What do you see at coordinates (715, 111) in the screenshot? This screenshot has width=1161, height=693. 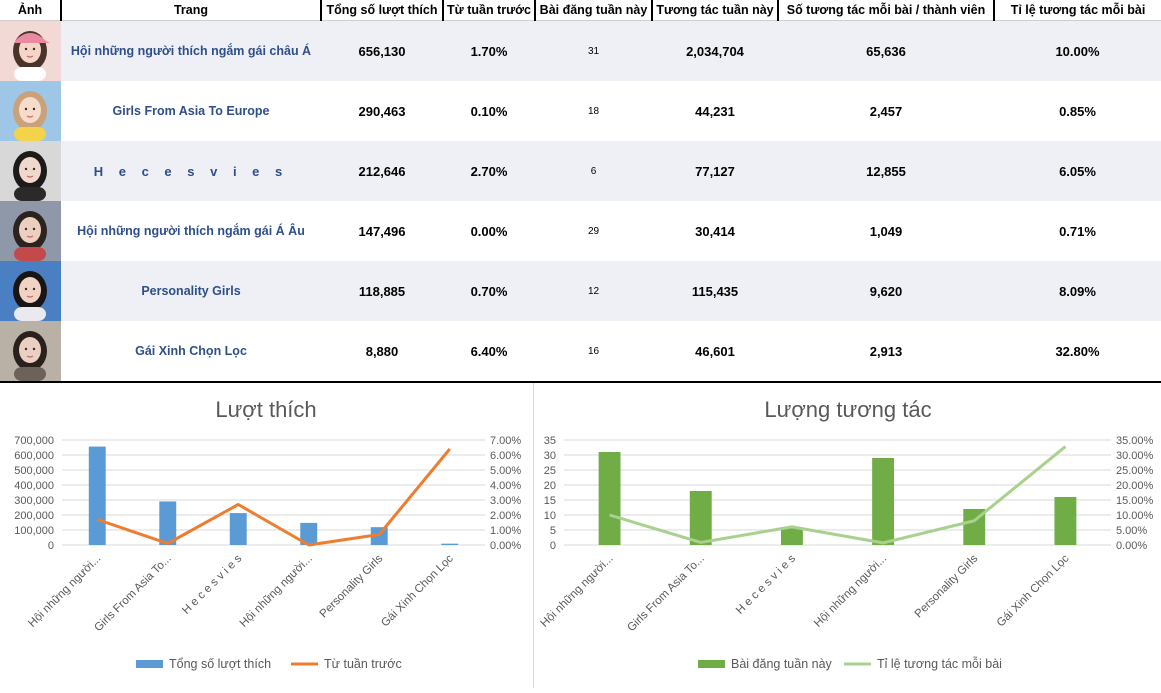 I see `interactions-value: 44,231` at bounding box center [715, 111].